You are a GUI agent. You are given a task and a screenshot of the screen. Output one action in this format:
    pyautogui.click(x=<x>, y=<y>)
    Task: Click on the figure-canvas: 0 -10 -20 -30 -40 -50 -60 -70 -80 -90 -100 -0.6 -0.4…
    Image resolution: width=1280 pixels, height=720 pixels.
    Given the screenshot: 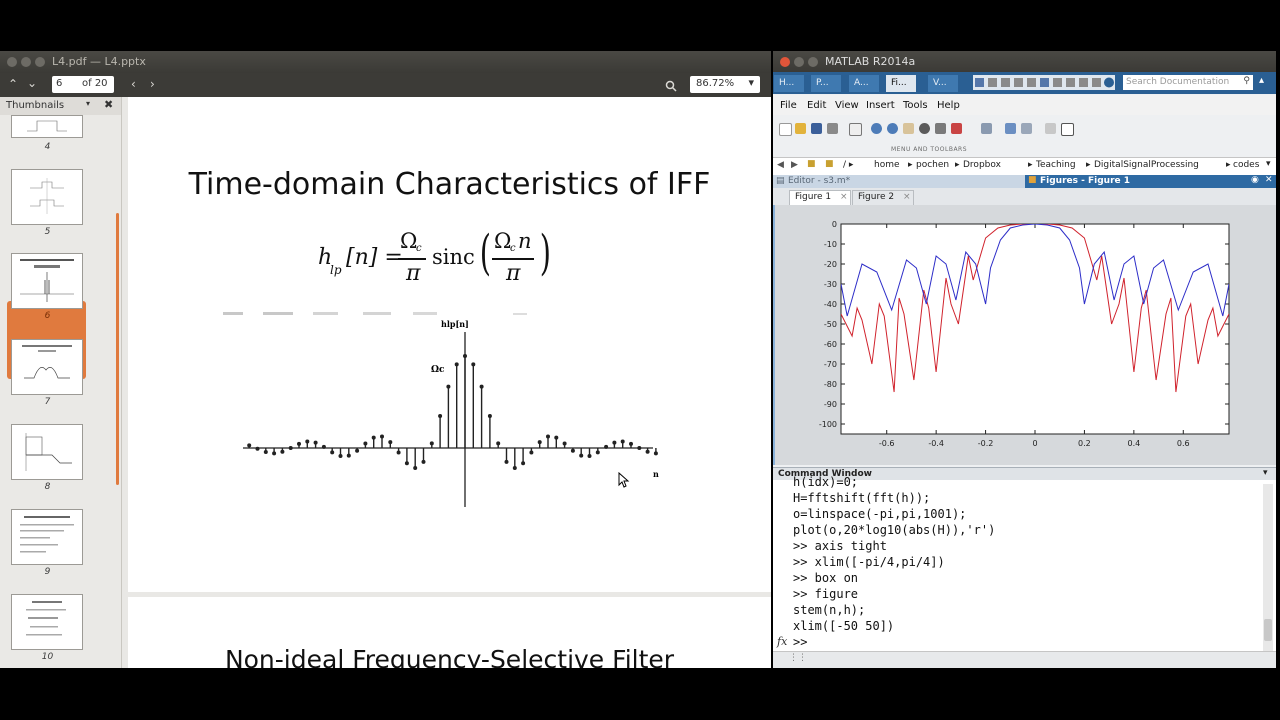 What is the action you would take?
    pyautogui.click(x=1024, y=335)
    